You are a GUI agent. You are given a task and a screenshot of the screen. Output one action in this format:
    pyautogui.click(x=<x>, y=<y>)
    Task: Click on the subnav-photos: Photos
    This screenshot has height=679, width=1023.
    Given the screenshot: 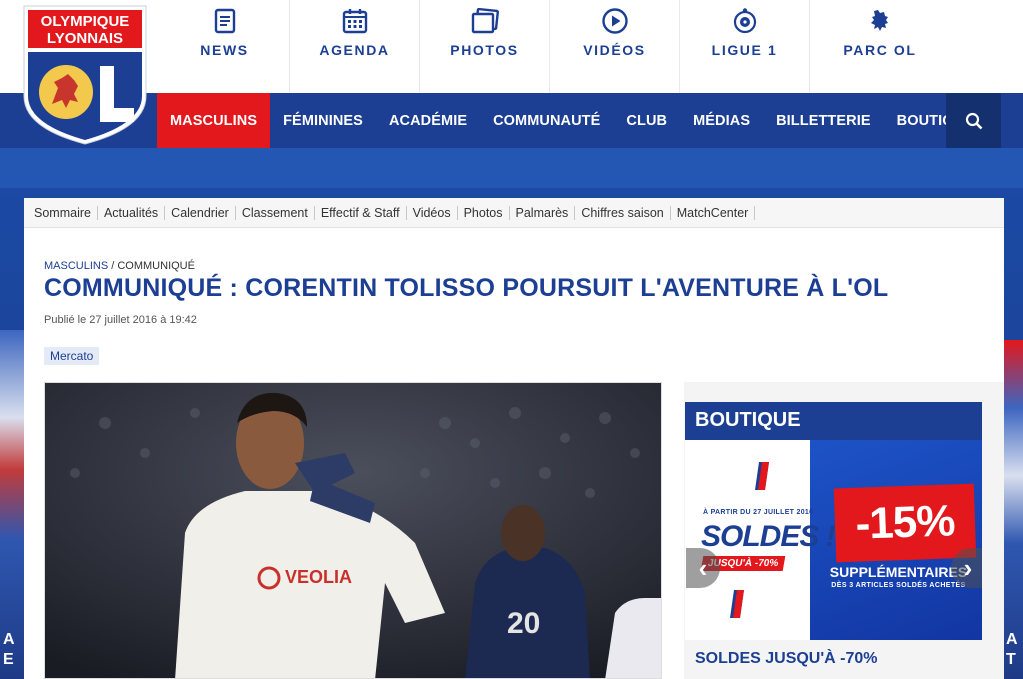 What is the action you would take?
    pyautogui.click(x=484, y=212)
    